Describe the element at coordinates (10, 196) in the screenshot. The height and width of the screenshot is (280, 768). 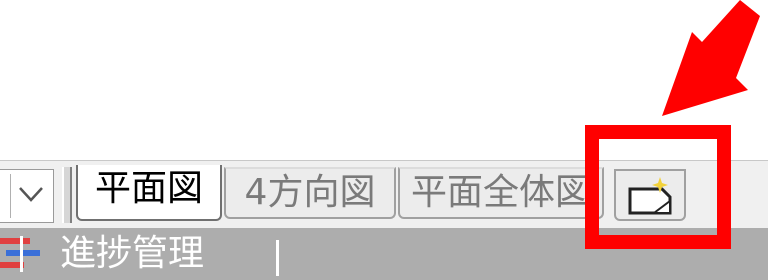
I see `dropdown-divider` at that location.